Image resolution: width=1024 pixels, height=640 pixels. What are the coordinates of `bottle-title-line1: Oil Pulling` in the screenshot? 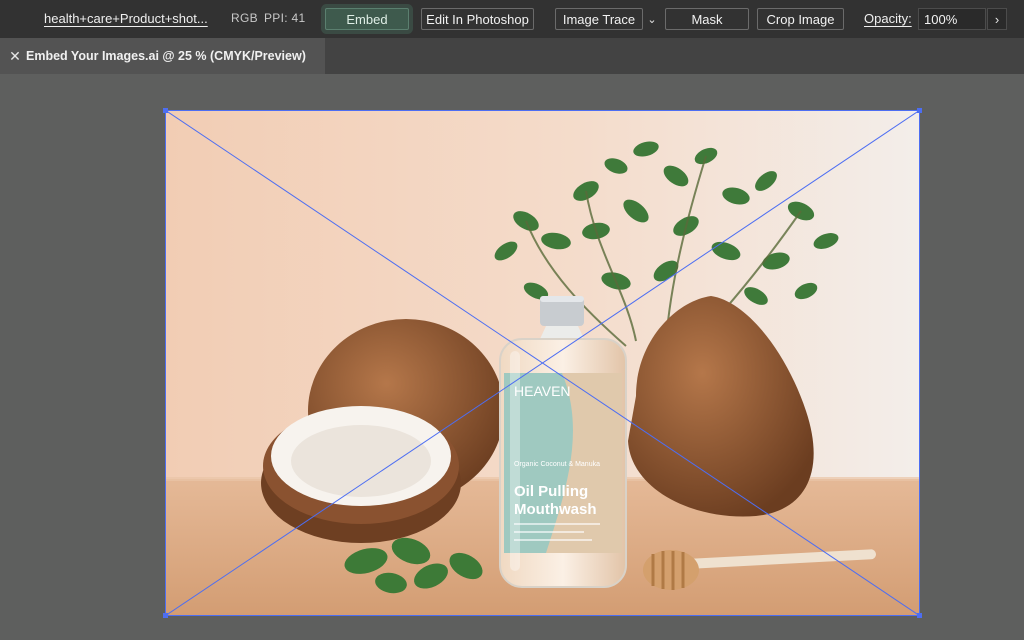 It's located at (551, 491).